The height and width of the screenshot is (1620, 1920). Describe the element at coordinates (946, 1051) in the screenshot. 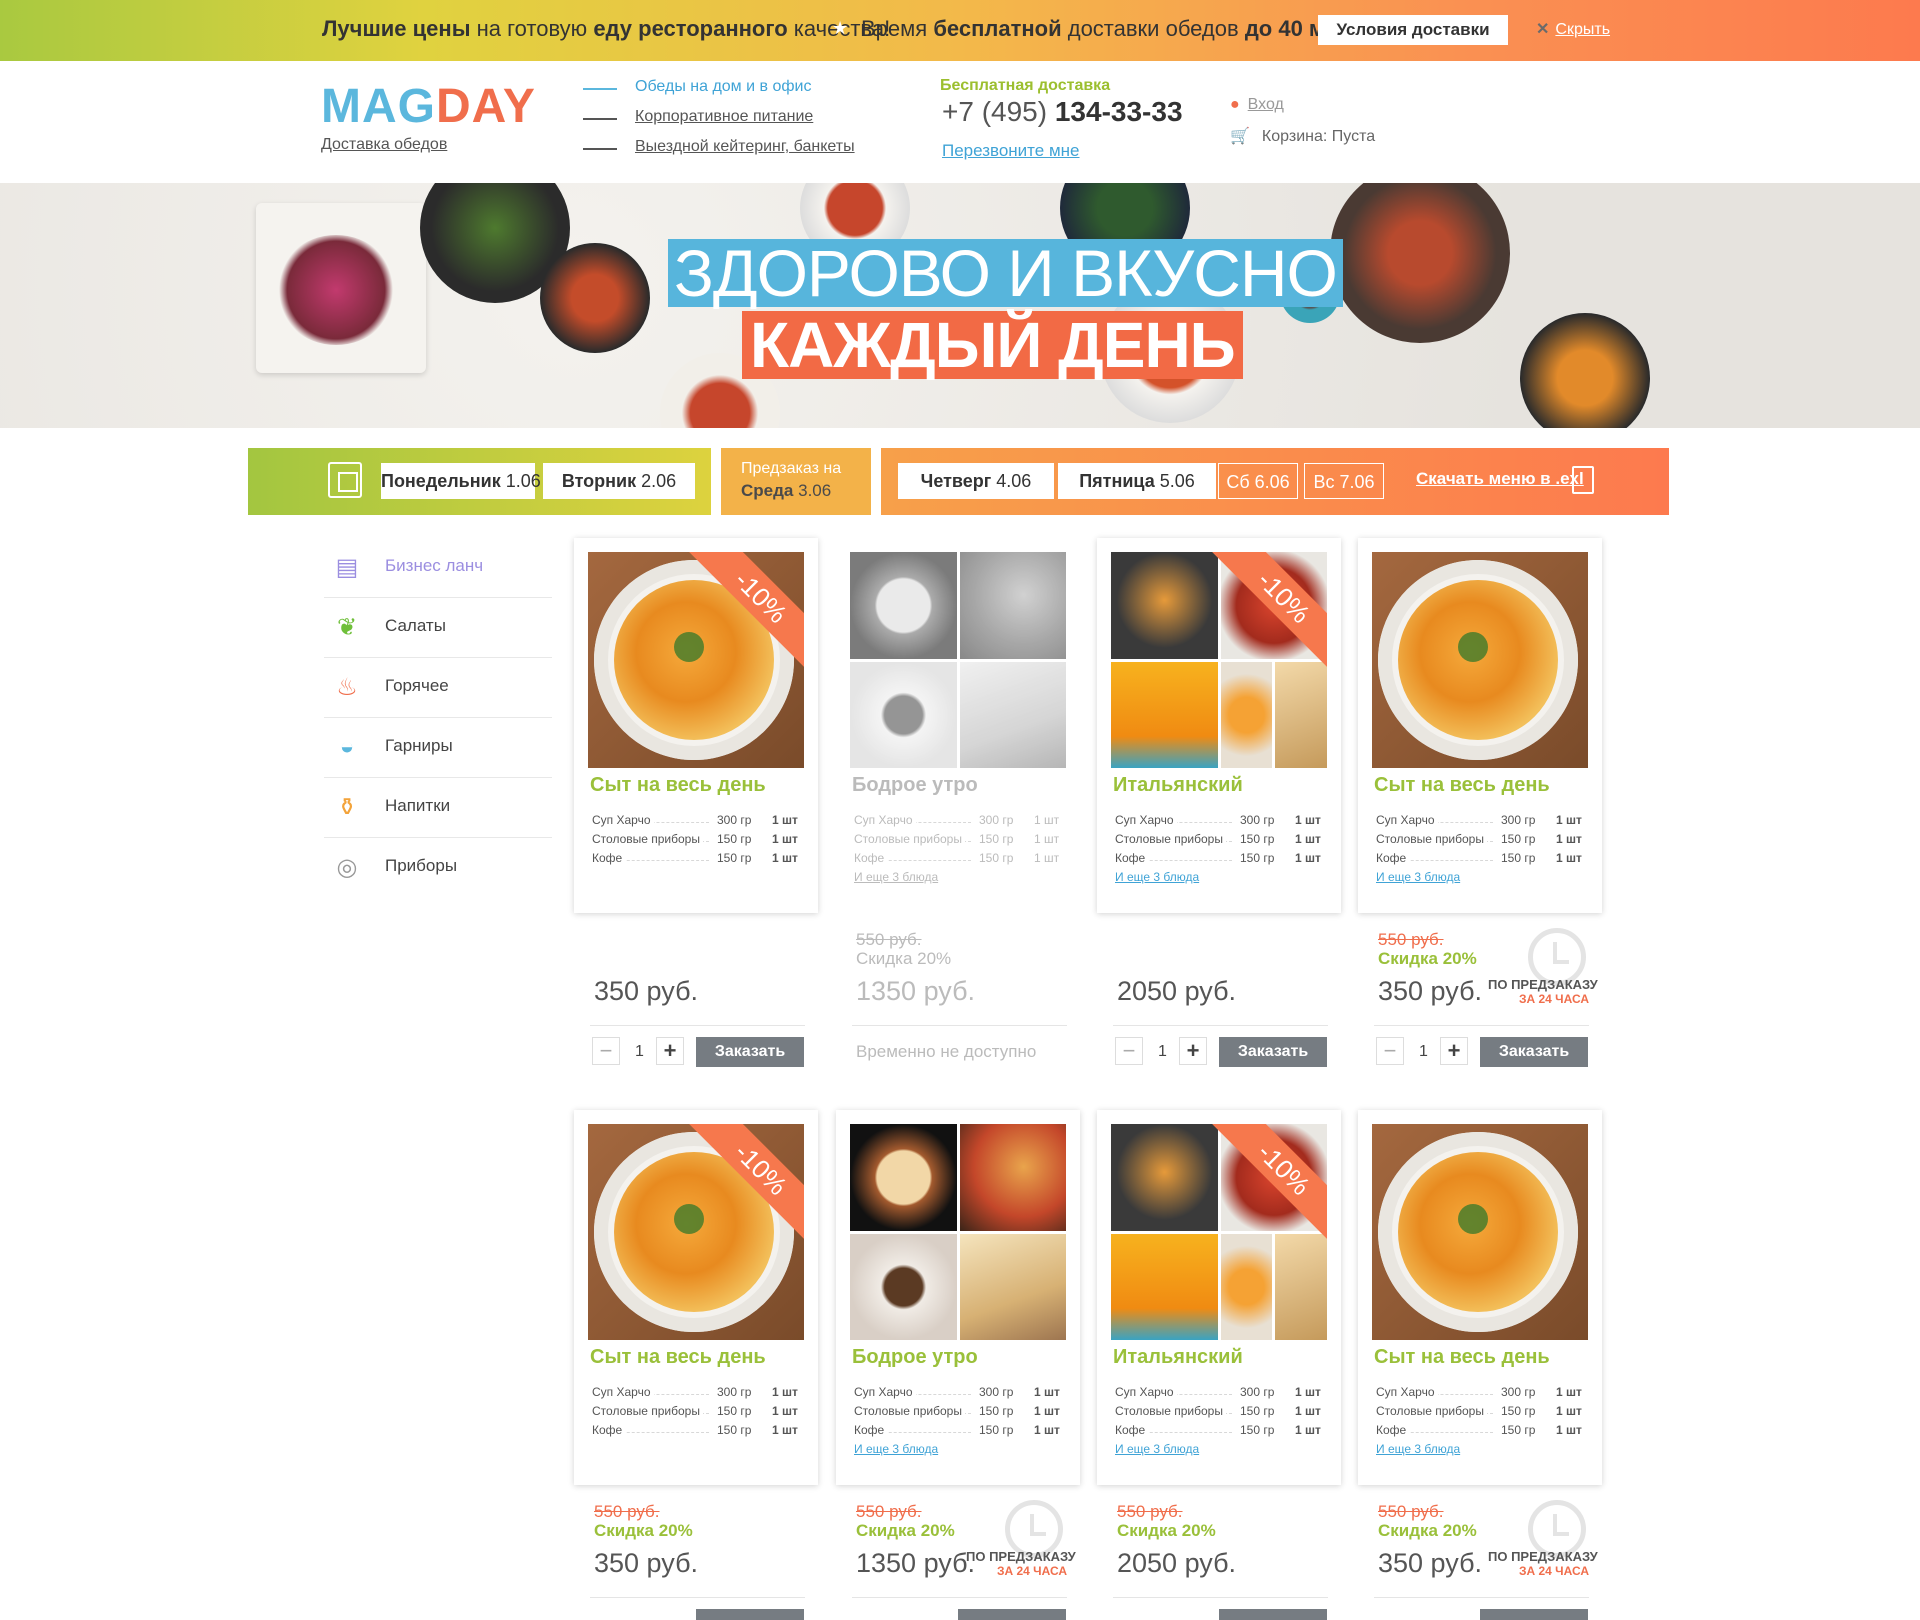

I see `unavailable-label: Временно не доступно` at that location.